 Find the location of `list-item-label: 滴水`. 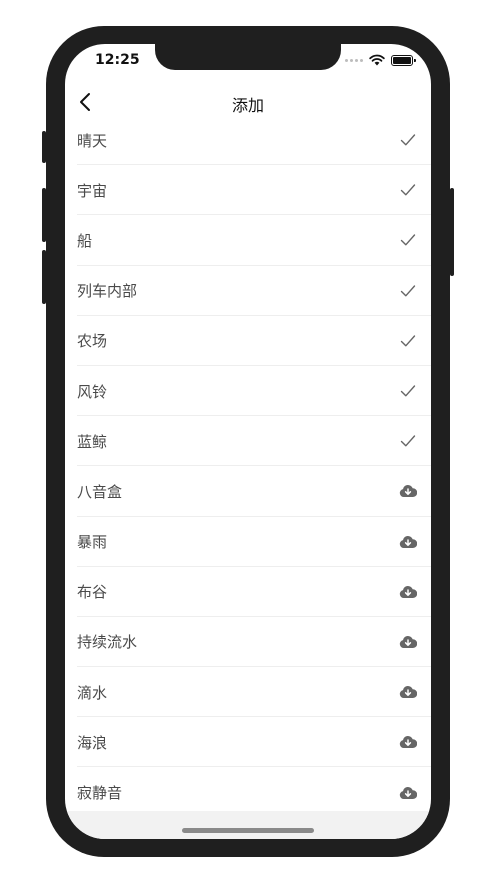

list-item-label: 滴水 is located at coordinates (92, 692).